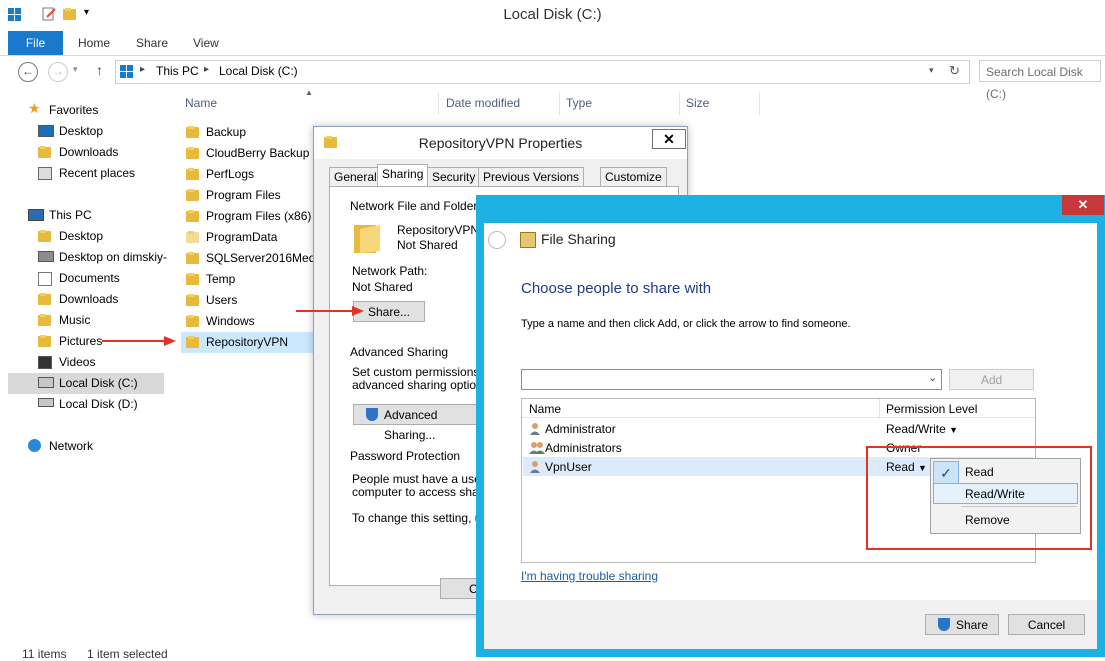 The width and height of the screenshot is (1105, 661). Describe the element at coordinates (879, 408) in the screenshot. I see `column-divider` at that location.